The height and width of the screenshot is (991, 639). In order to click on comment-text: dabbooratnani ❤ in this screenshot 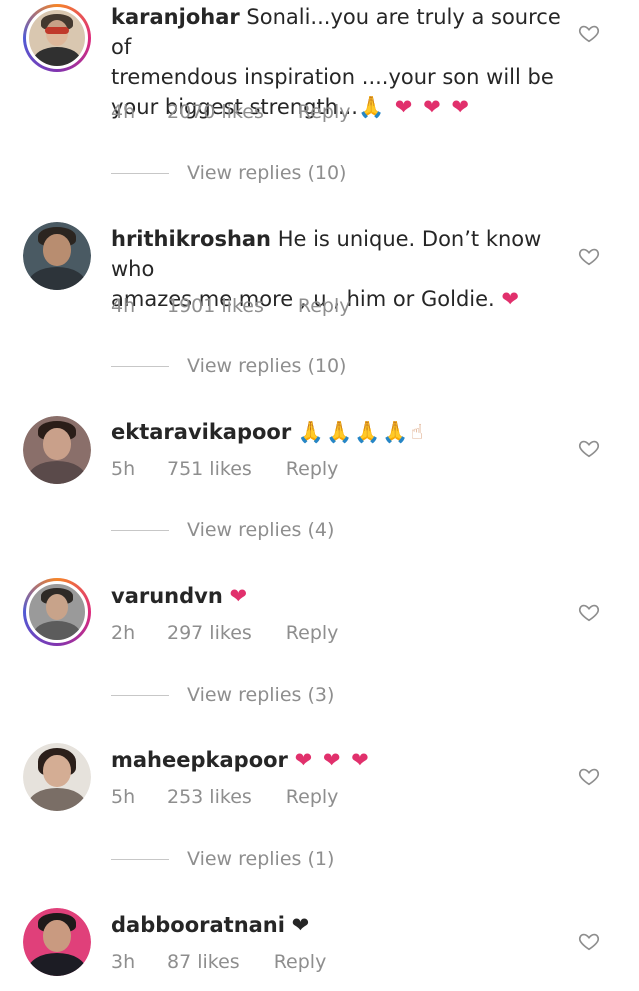, I will do `click(346, 925)`.